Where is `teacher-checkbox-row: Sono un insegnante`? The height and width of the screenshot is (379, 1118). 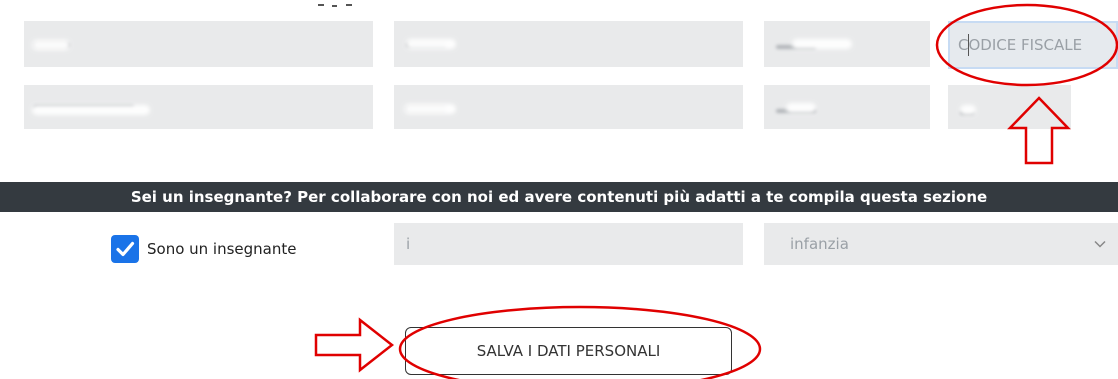
teacher-checkbox-row: Sono un insegnante is located at coordinates (204, 249).